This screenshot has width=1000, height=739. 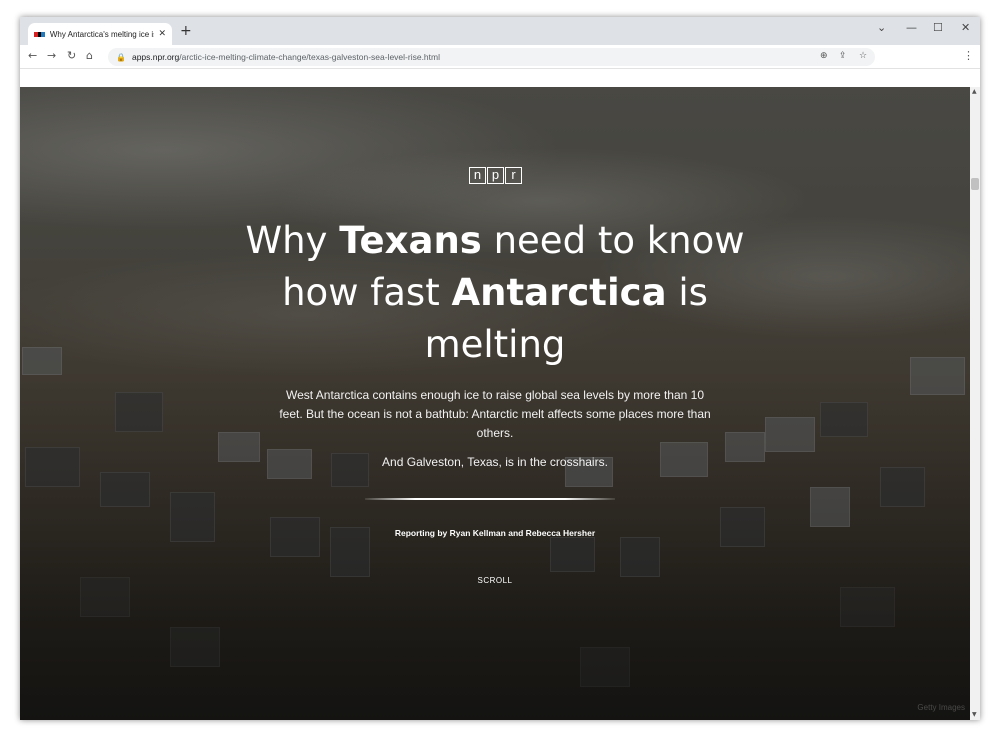 What do you see at coordinates (51, 55) in the screenshot?
I see `forward-icon: →` at bounding box center [51, 55].